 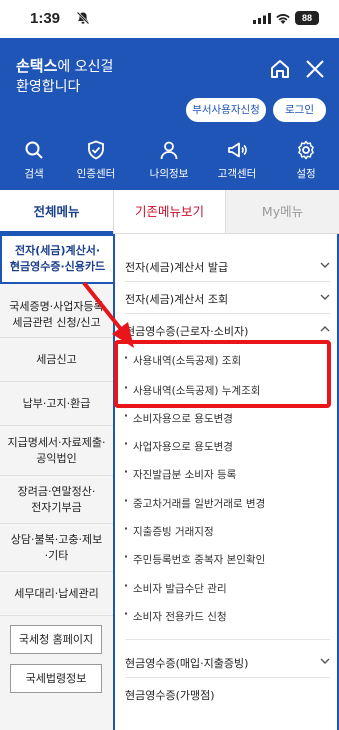 I want to click on shortcut-search: 검색, so click(x=34, y=159).